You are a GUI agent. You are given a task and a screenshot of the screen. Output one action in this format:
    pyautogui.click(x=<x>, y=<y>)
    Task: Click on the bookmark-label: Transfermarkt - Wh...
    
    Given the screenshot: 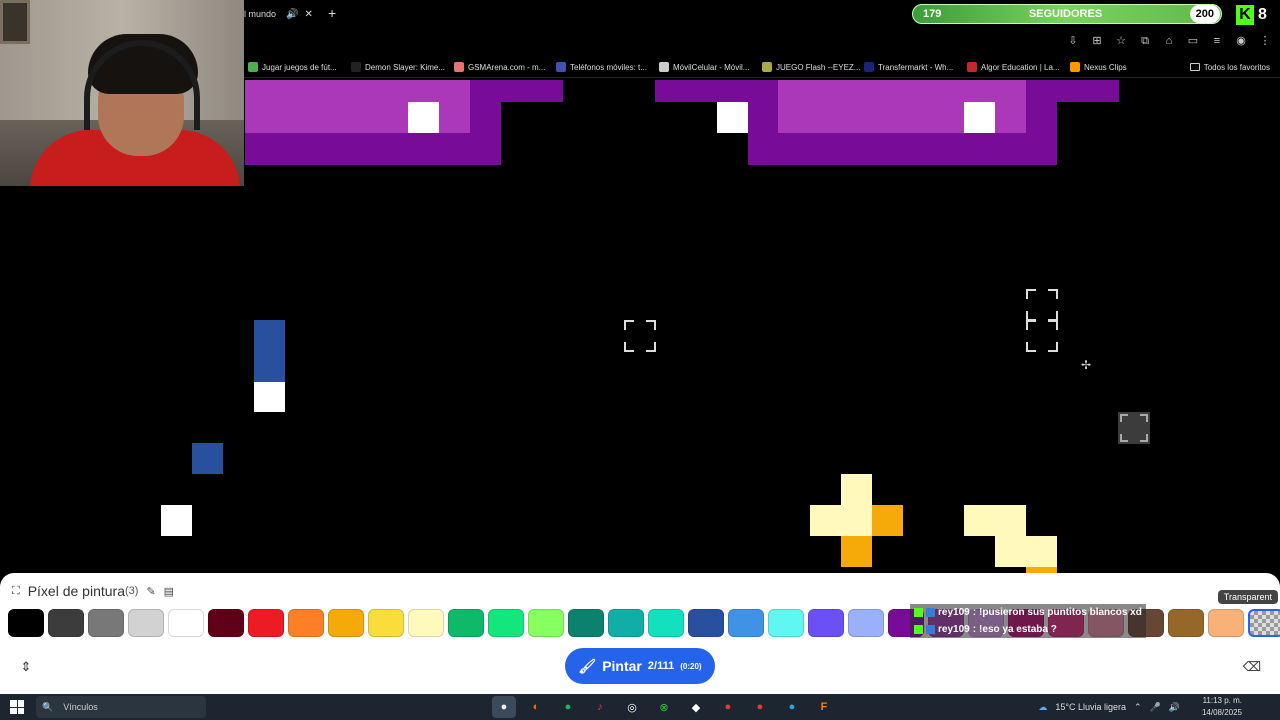 What is the action you would take?
    pyautogui.click(x=916, y=67)
    